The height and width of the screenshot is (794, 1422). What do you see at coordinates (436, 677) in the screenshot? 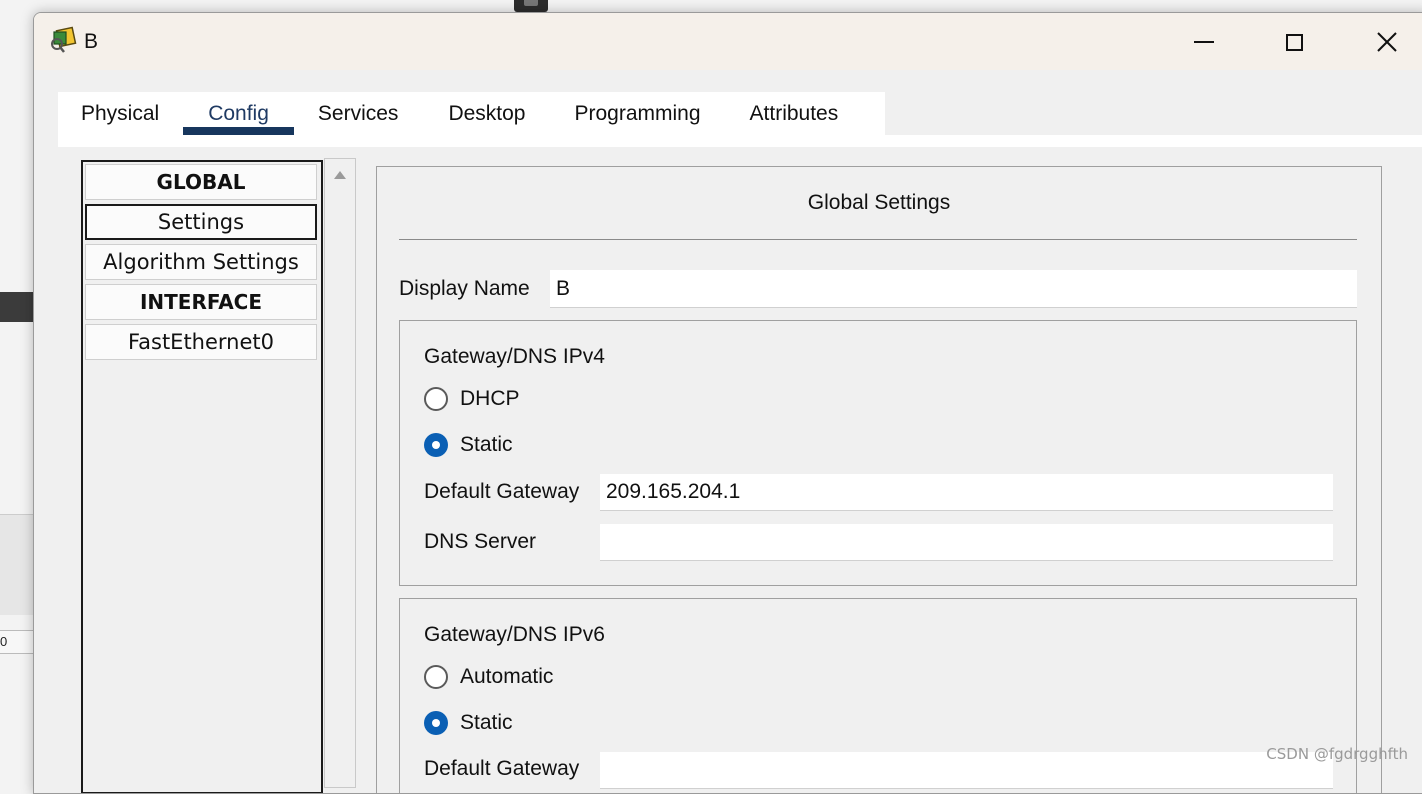
I see `automatic-radio` at bounding box center [436, 677].